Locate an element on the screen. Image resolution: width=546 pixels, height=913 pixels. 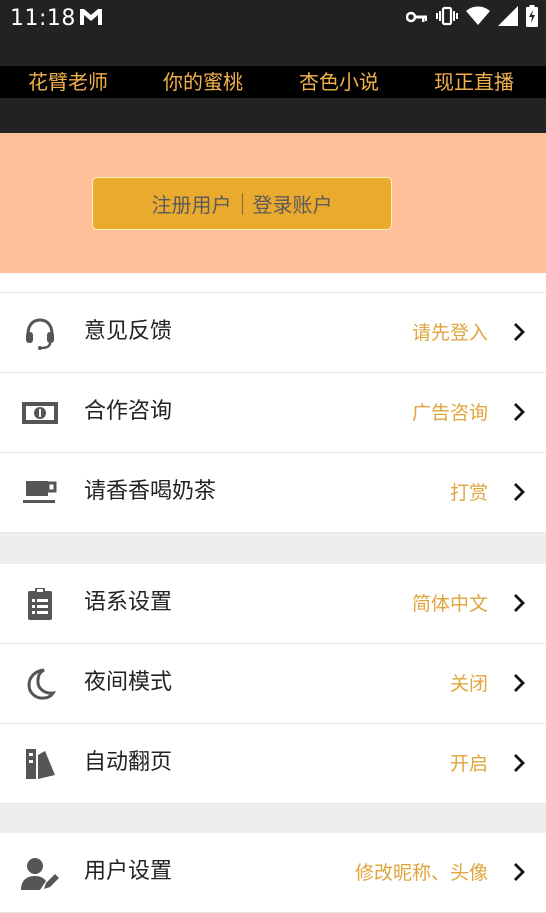
headset-icon is located at coordinates (40, 333).